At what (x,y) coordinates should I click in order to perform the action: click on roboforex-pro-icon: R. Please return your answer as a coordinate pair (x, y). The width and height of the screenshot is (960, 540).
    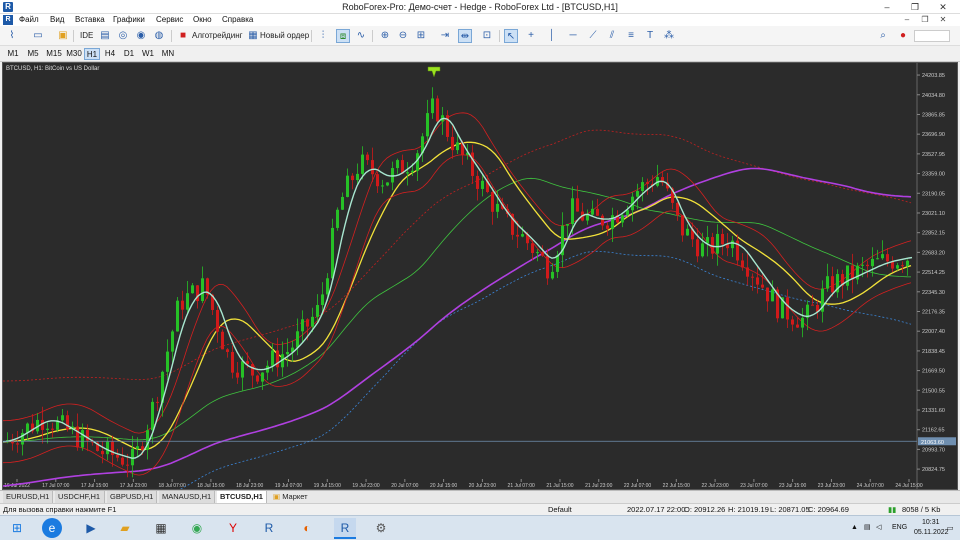
    Looking at the image, I should click on (345, 528).